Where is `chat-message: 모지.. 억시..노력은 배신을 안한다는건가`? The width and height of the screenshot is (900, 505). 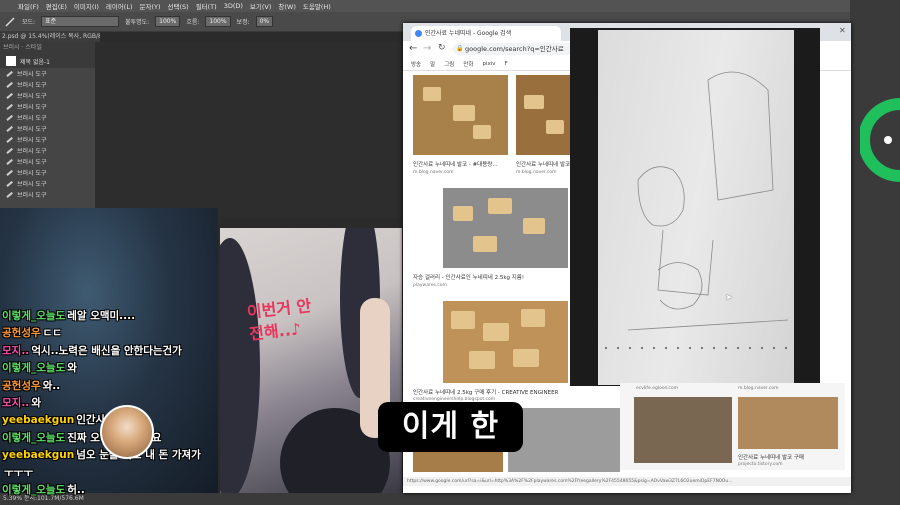 chat-message: 모지.. 억시..노력은 배신을 안한다는건가 is located at coordinates (109, 351).